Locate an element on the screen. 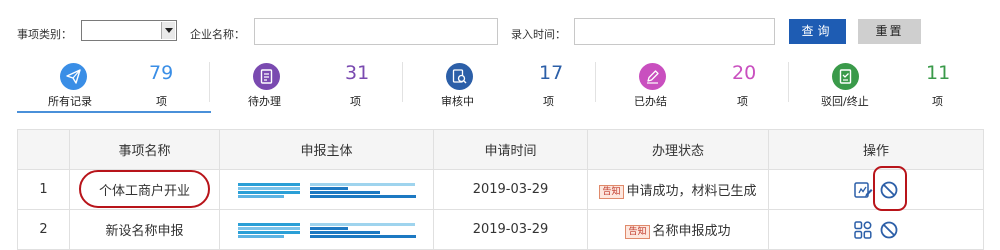  reject-document-icon is located at coordinates (845, 76).